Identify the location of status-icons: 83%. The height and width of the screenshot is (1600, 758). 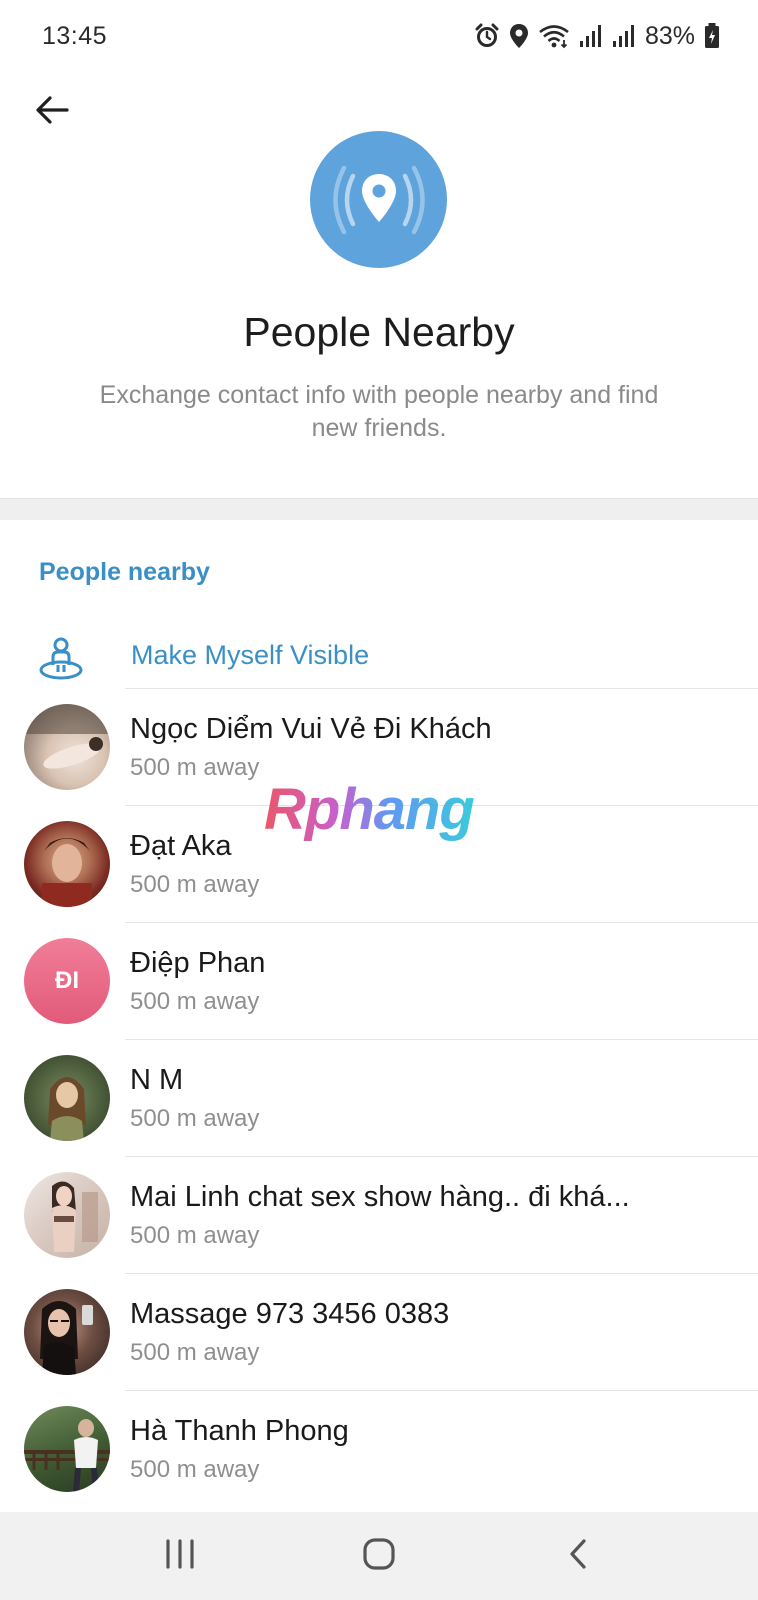
(597, 36).